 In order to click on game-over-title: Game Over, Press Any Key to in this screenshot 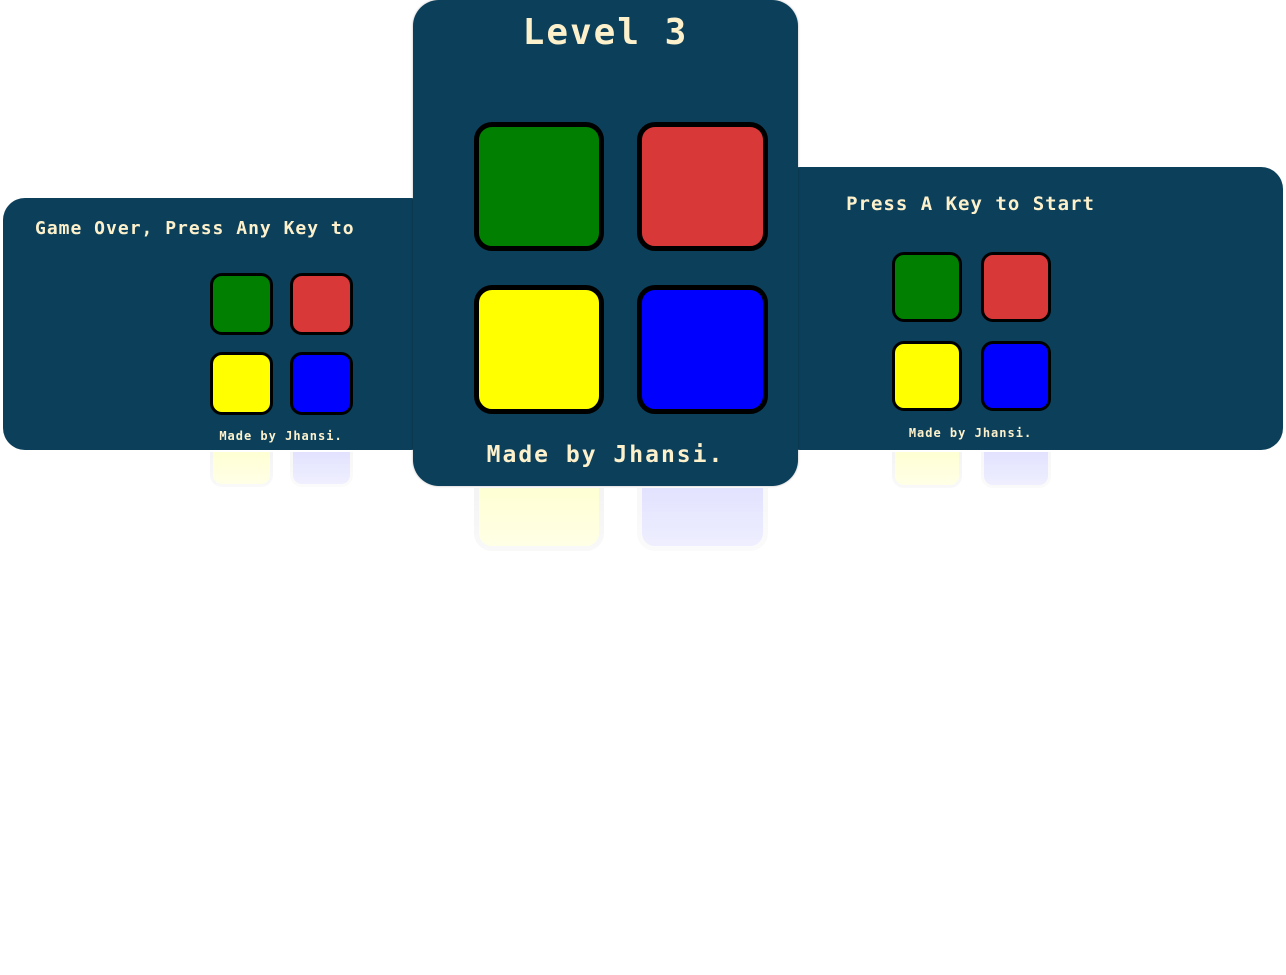, I will do `click(195, 228)`.